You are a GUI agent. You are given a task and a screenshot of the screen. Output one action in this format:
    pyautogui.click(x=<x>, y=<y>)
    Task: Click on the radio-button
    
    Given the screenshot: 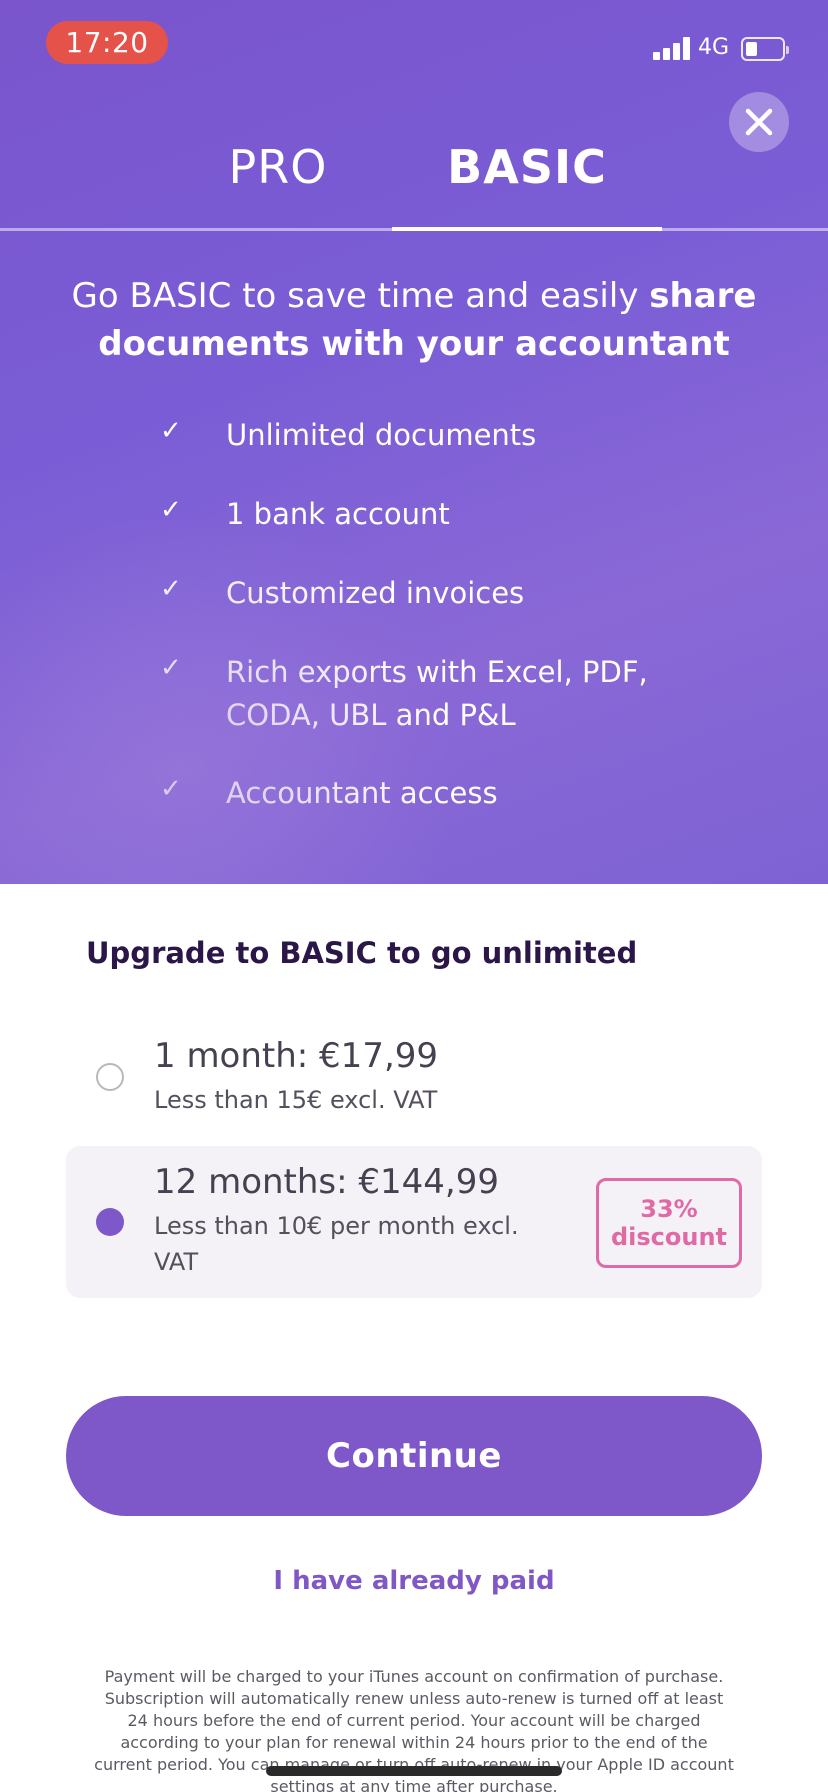 What is the action you would take?
    pyautogui.click(x=110, y=1077)
    